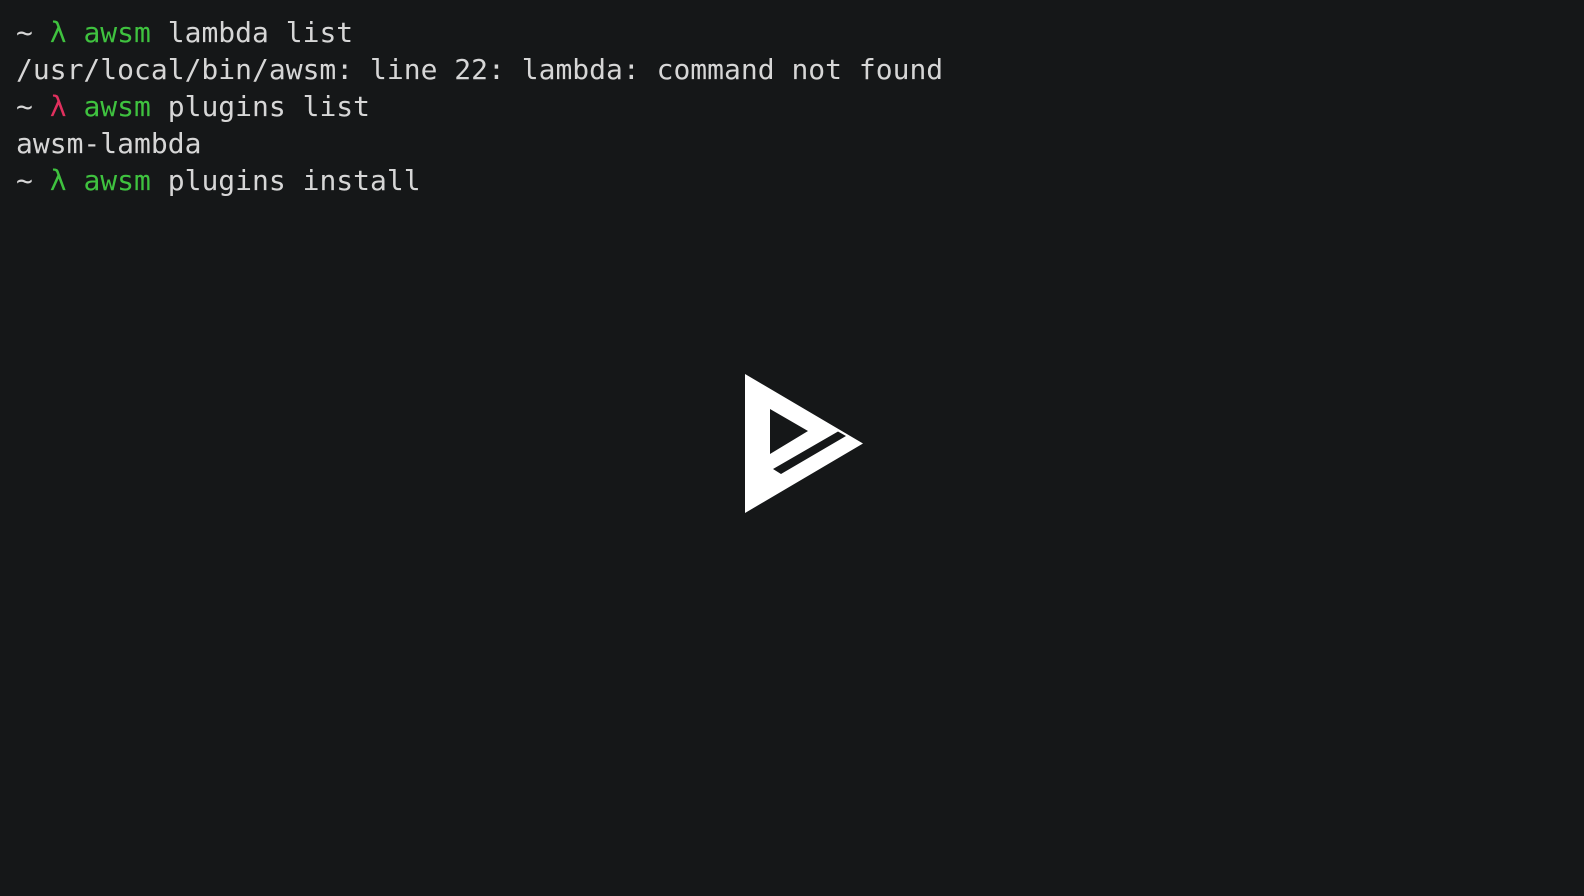 This screenshot has width=1584, height=896. What do you see at coordinates (33, 180) in the screenshot?
I see `line-4-segment-0: ~` at bounding box center [33, 180].